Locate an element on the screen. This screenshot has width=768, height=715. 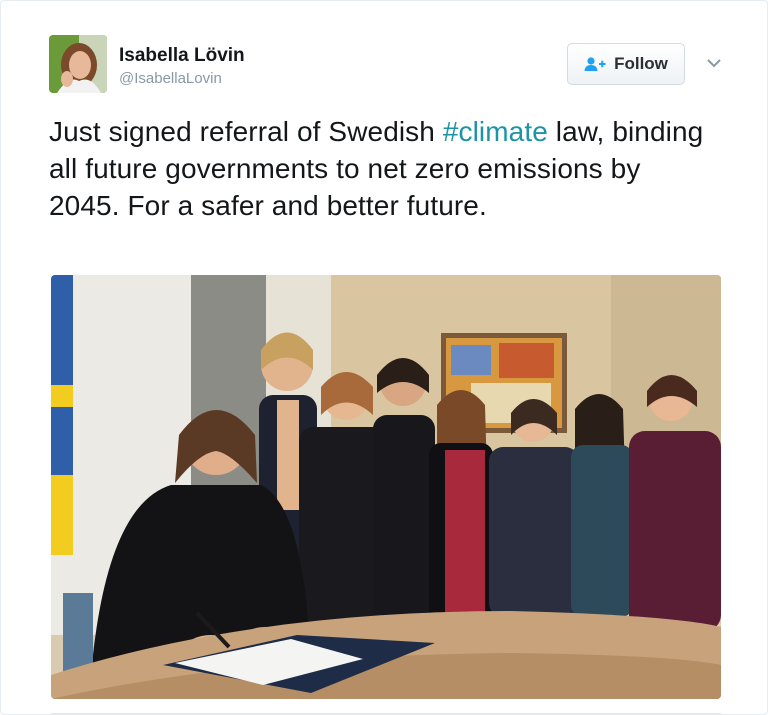
chevron-down-icon is located at coordinates (714, 63).